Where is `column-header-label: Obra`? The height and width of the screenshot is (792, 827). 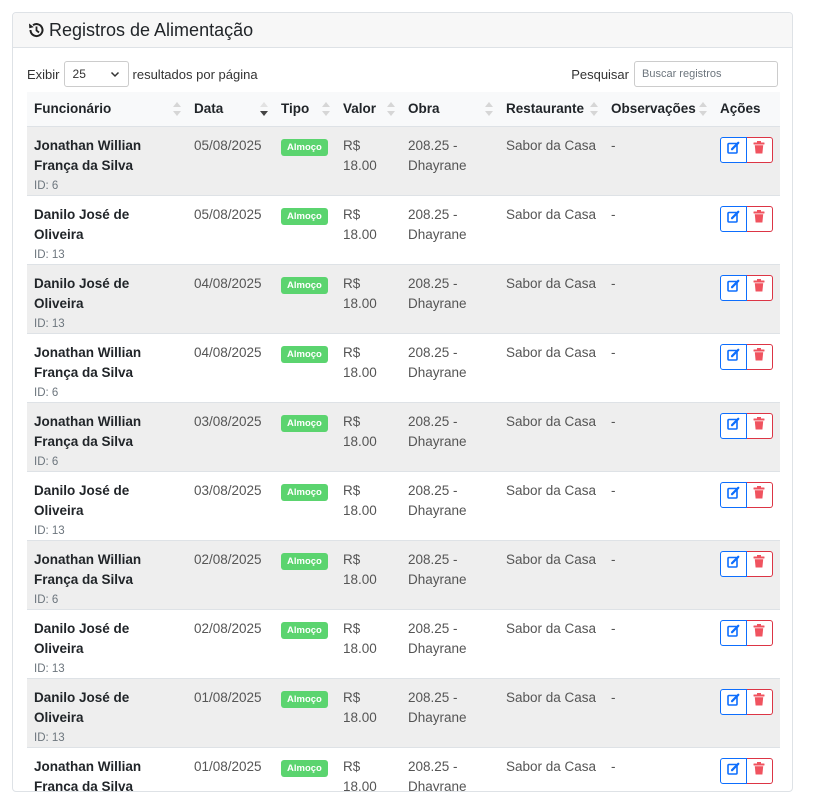 column-header-label: Obra is located at coordinates (424, 108).